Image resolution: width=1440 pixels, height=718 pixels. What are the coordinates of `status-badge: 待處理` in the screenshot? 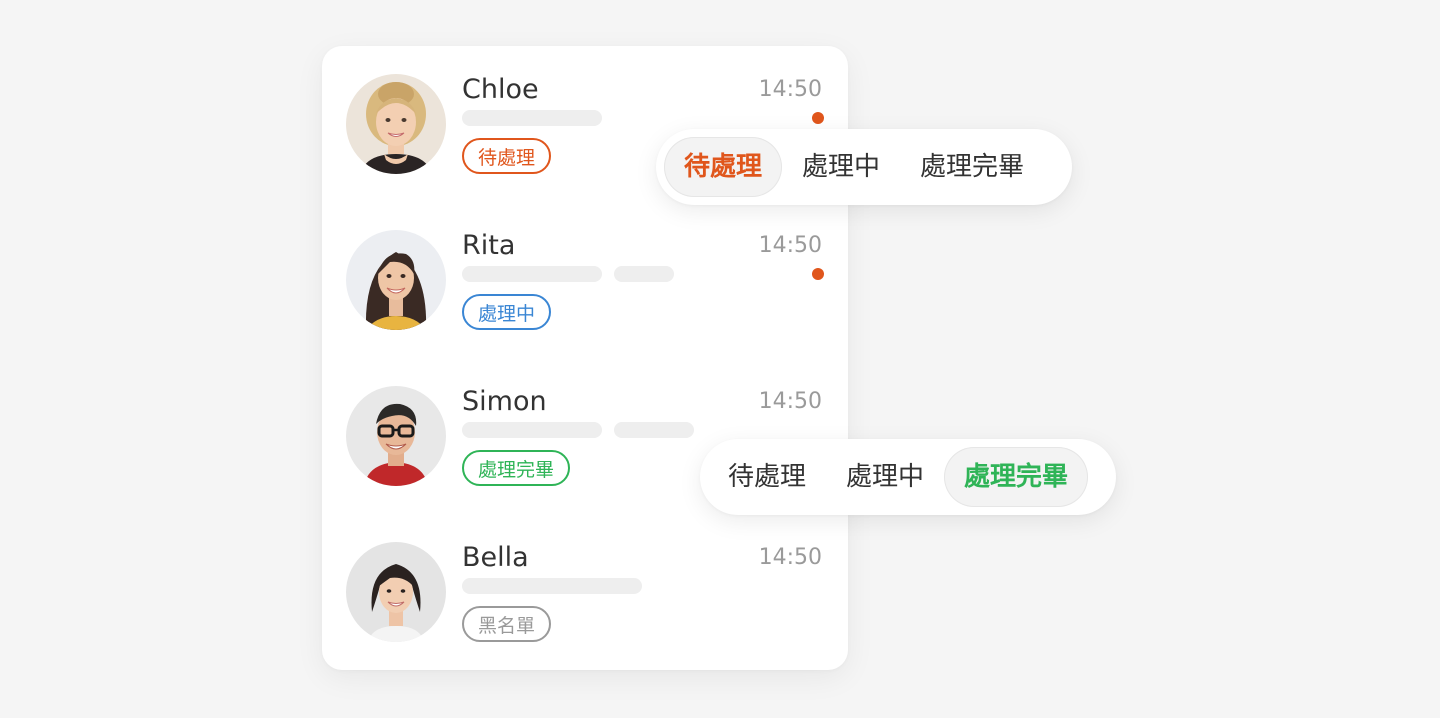 It's located at (507, 156).